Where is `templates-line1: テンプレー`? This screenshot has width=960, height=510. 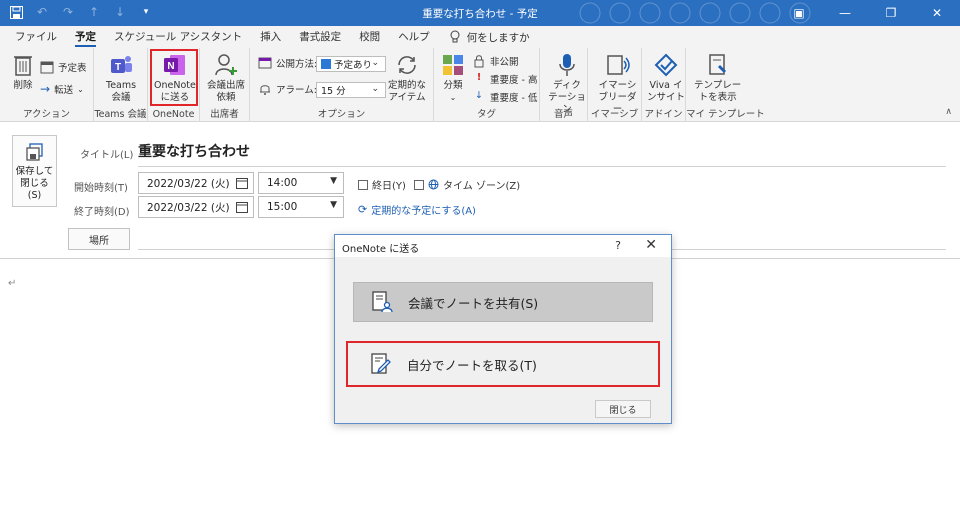
templates-line1: テンプレー is located at coordinates (718, 85).